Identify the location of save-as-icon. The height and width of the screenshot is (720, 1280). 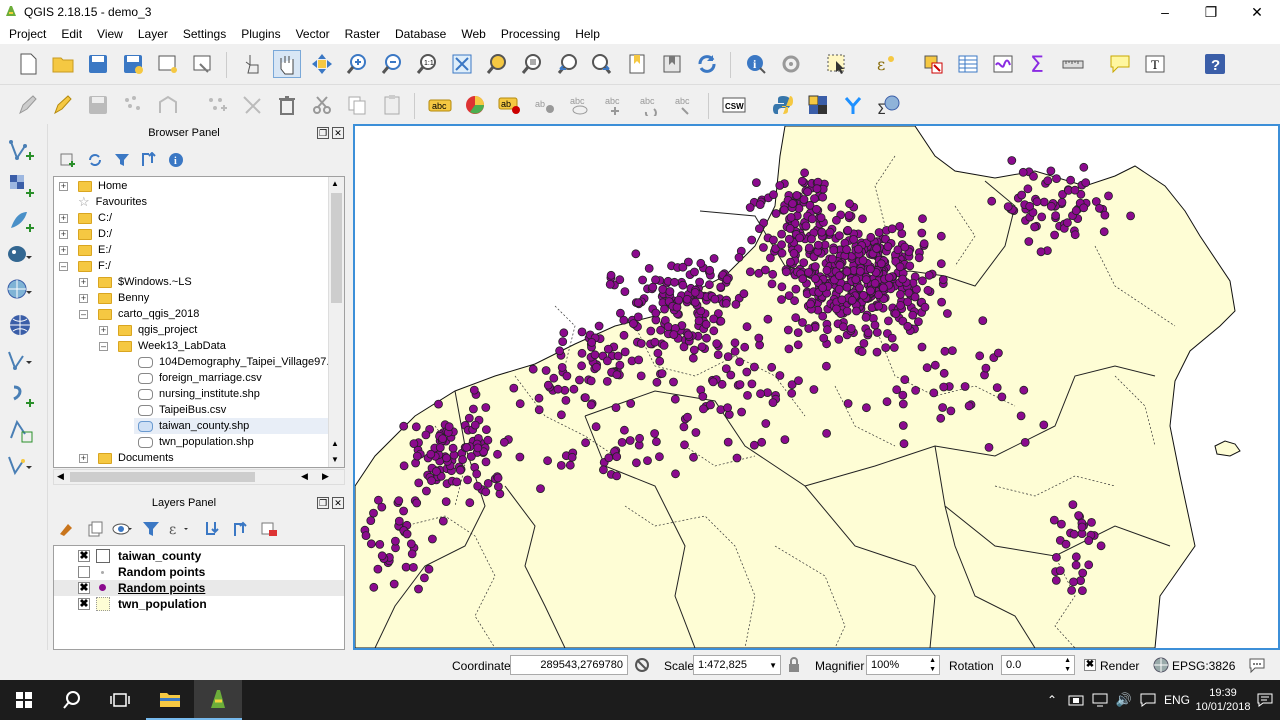
(133, 64).